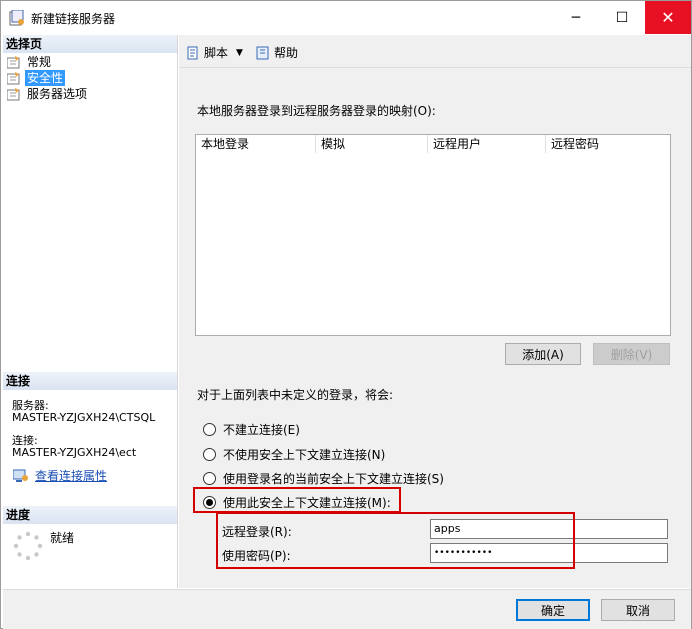 The image size is (692, 629). I want to click on radio-label: 不使用安全上下文建立连接(N), so click(304, 455).